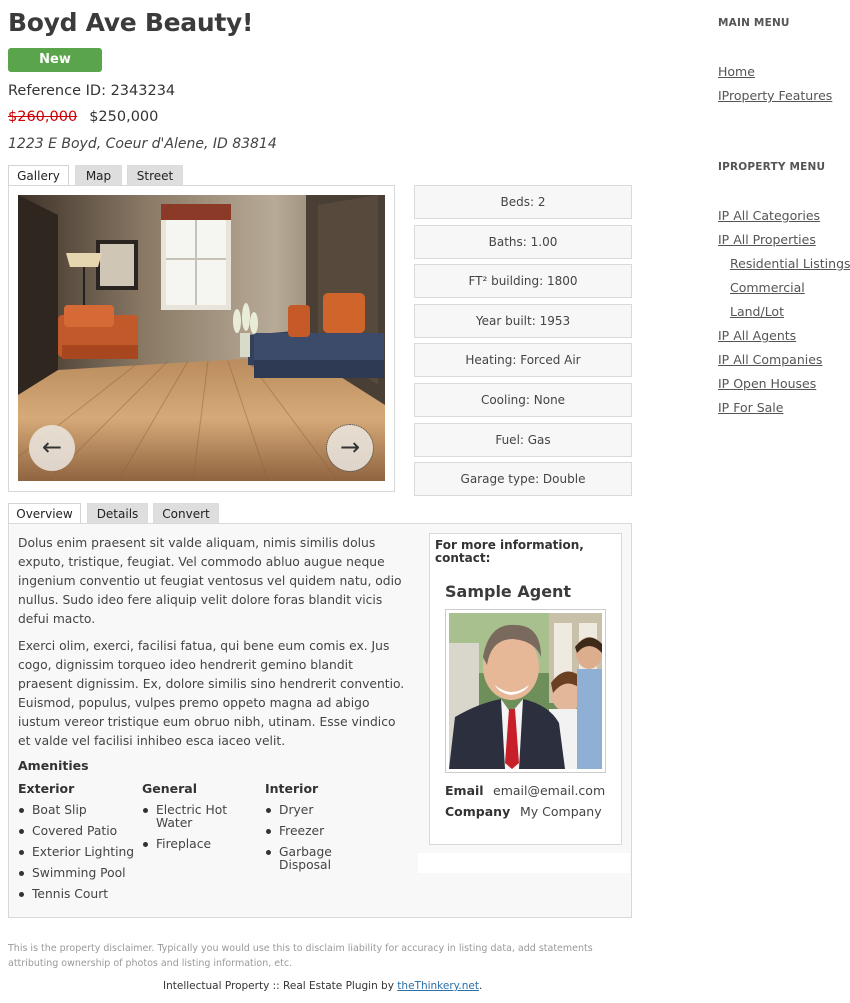  What do you see at coordinates (78, 810) in the screenshot?
I see `list-item: Boat Slip` at bounding box center [78, 810].